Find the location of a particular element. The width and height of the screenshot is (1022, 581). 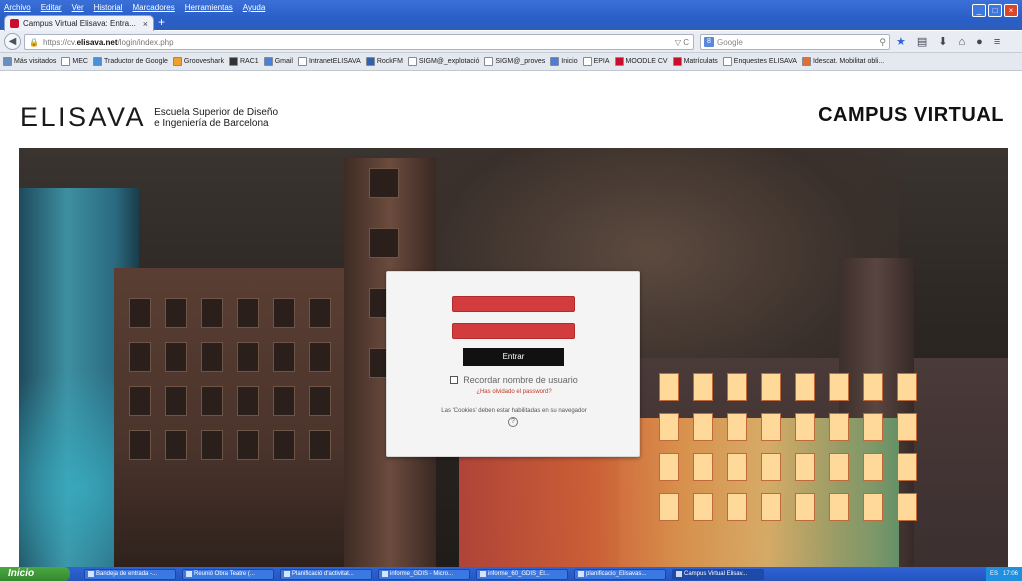

remember-username: Recordar nombre de usuario is located at coordinates (514, 380).